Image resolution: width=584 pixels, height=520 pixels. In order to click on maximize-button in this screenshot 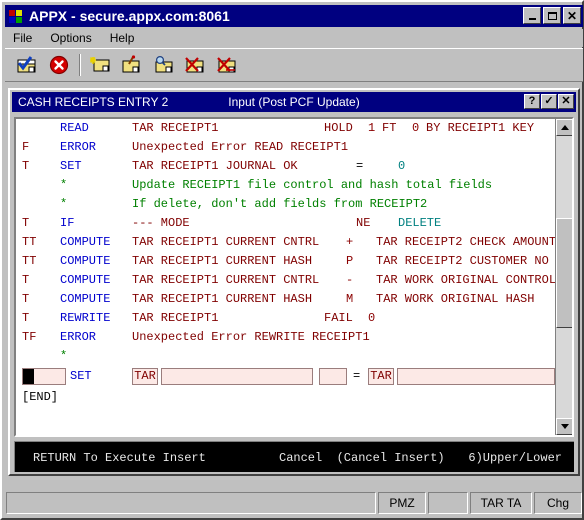, I will do `click(552, 15)`.